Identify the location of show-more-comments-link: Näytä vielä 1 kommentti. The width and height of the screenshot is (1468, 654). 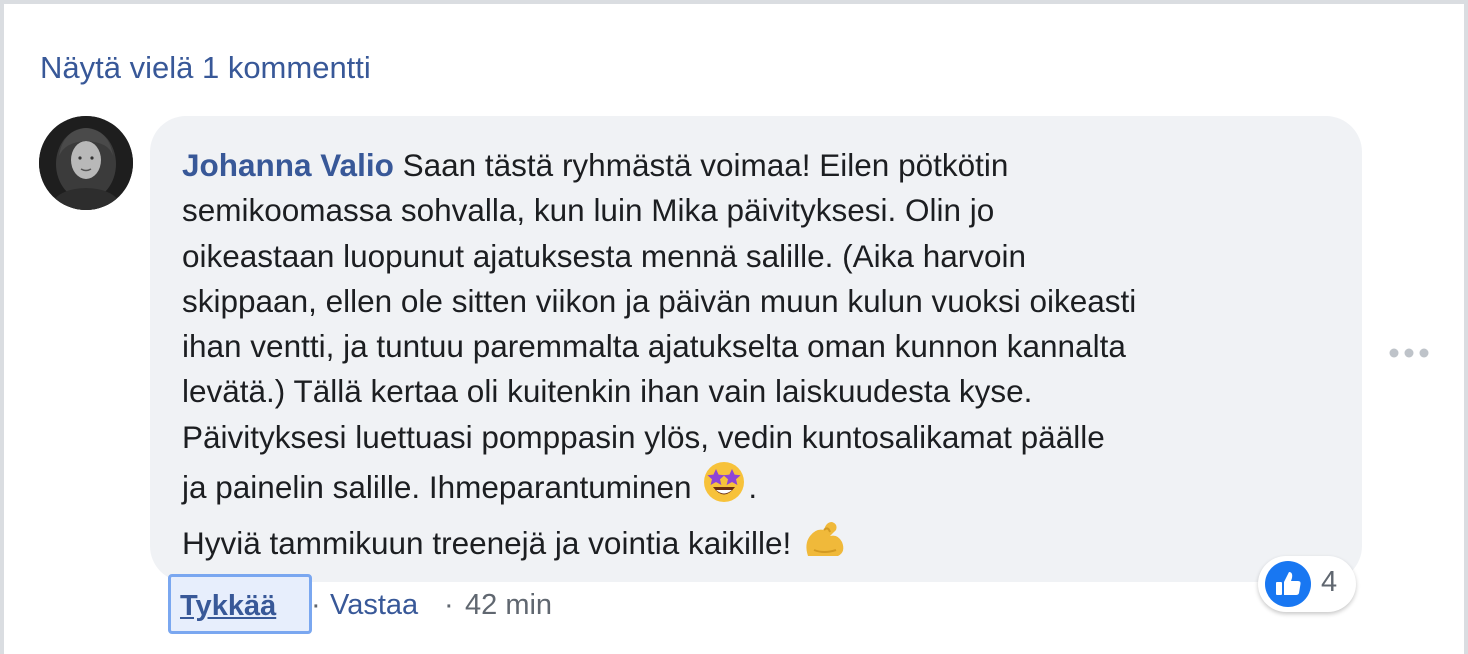
(205, 68).